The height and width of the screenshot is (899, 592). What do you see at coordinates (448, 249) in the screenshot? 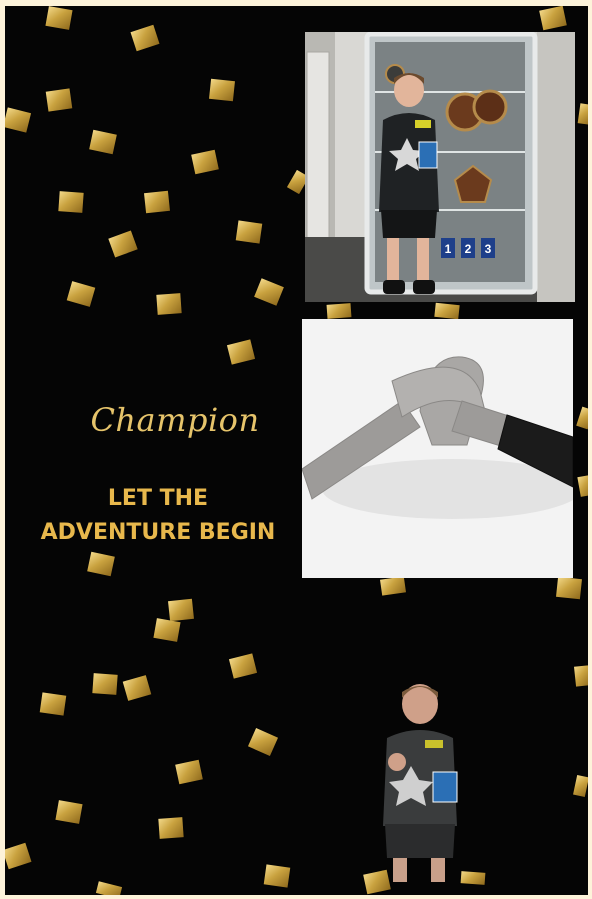
I see `sticker-number-1: 1` at bounding box center [448, 249].